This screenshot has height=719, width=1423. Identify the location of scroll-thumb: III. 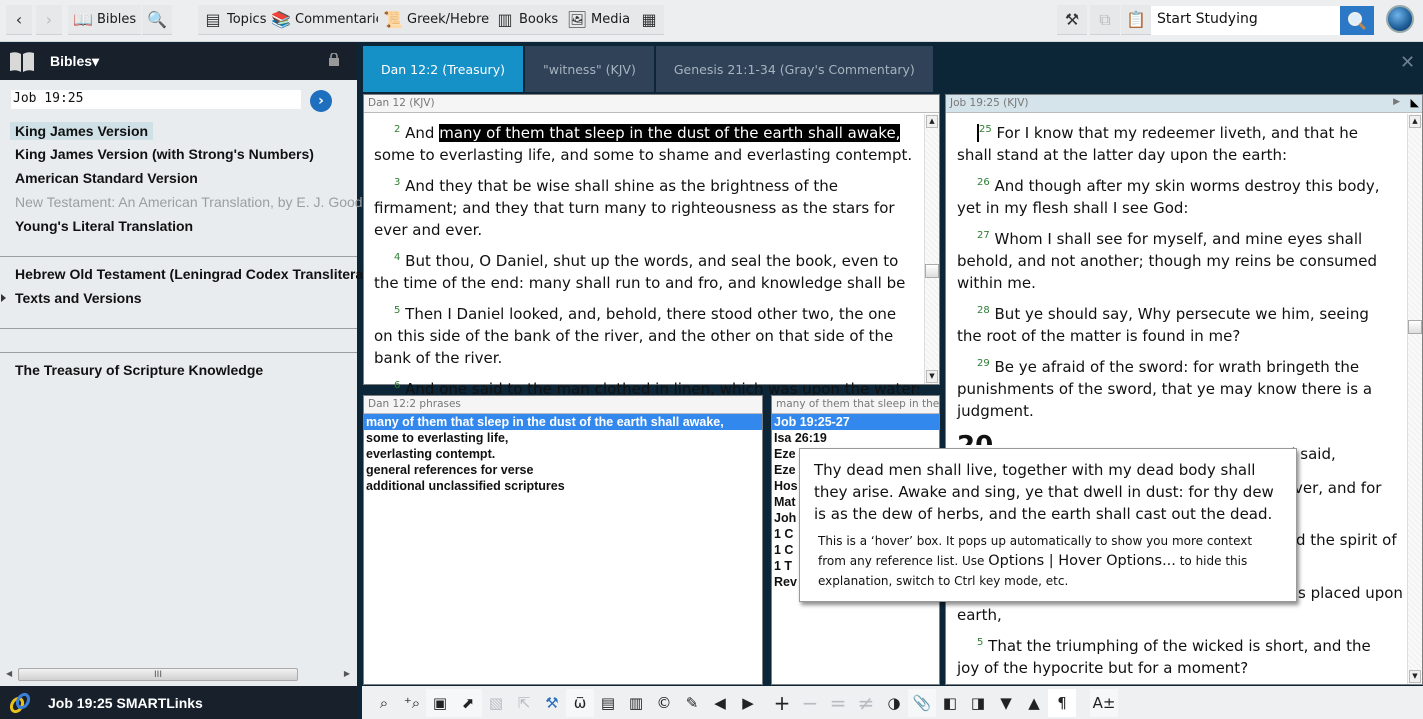
(158, 674).